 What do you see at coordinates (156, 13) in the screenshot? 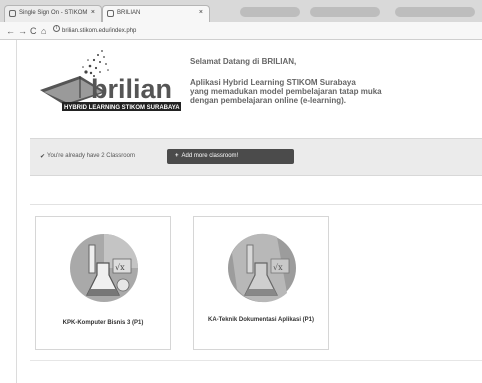
I see `browser-tab-brilian: BRILIAN ×` at bounding box center [156, 13].